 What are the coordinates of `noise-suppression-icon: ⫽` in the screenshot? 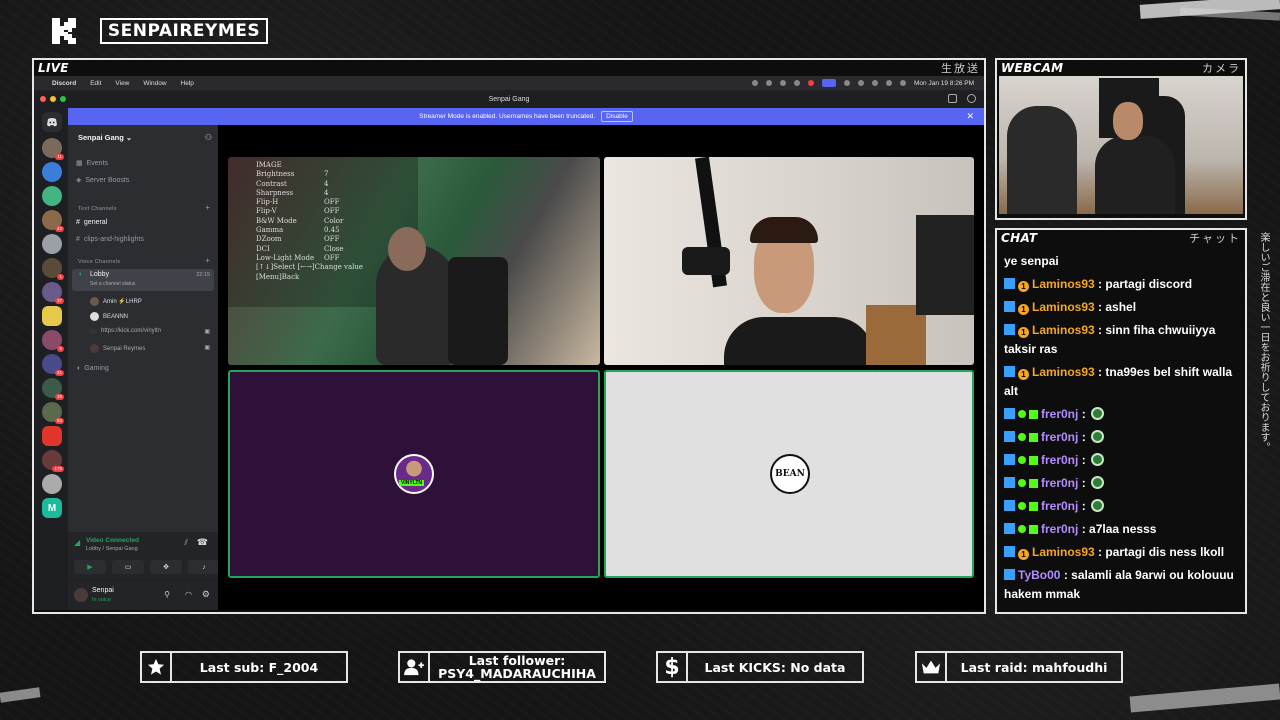 It's located at (186, 543).